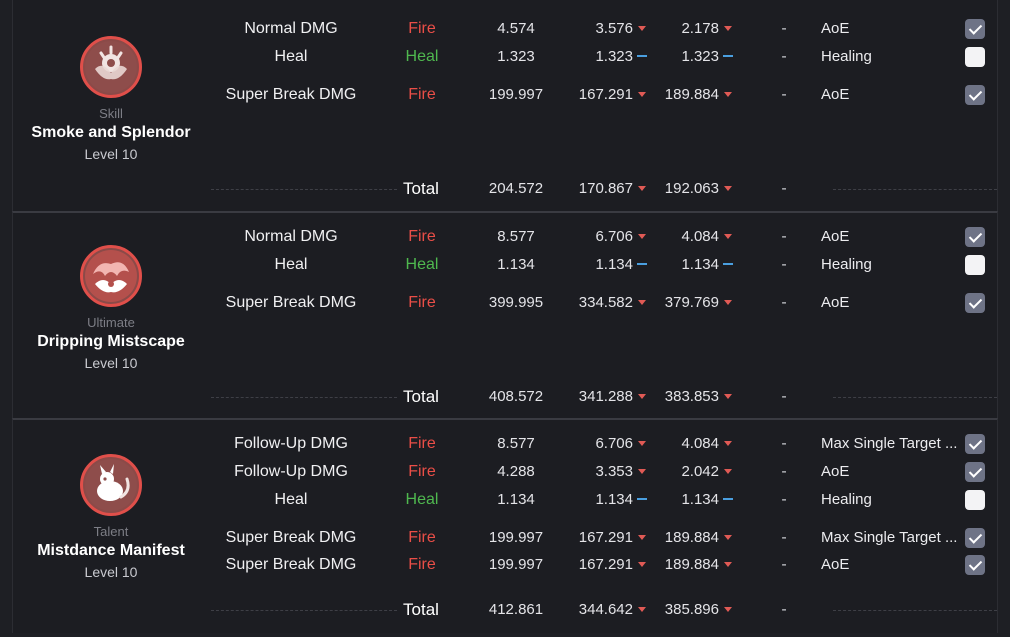 This screenshot has height=637, width=1010. I want to click on row-value-3: 2.042, so click(696, 472).